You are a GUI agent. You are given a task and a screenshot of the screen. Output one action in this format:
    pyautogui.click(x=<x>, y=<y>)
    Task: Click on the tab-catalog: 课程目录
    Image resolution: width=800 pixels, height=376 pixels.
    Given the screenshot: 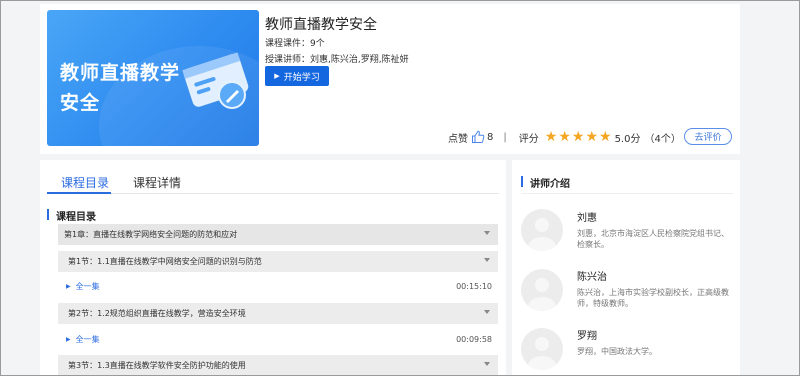 What is the action you would take?
    pyautogui.click(x=85, y=182)
    